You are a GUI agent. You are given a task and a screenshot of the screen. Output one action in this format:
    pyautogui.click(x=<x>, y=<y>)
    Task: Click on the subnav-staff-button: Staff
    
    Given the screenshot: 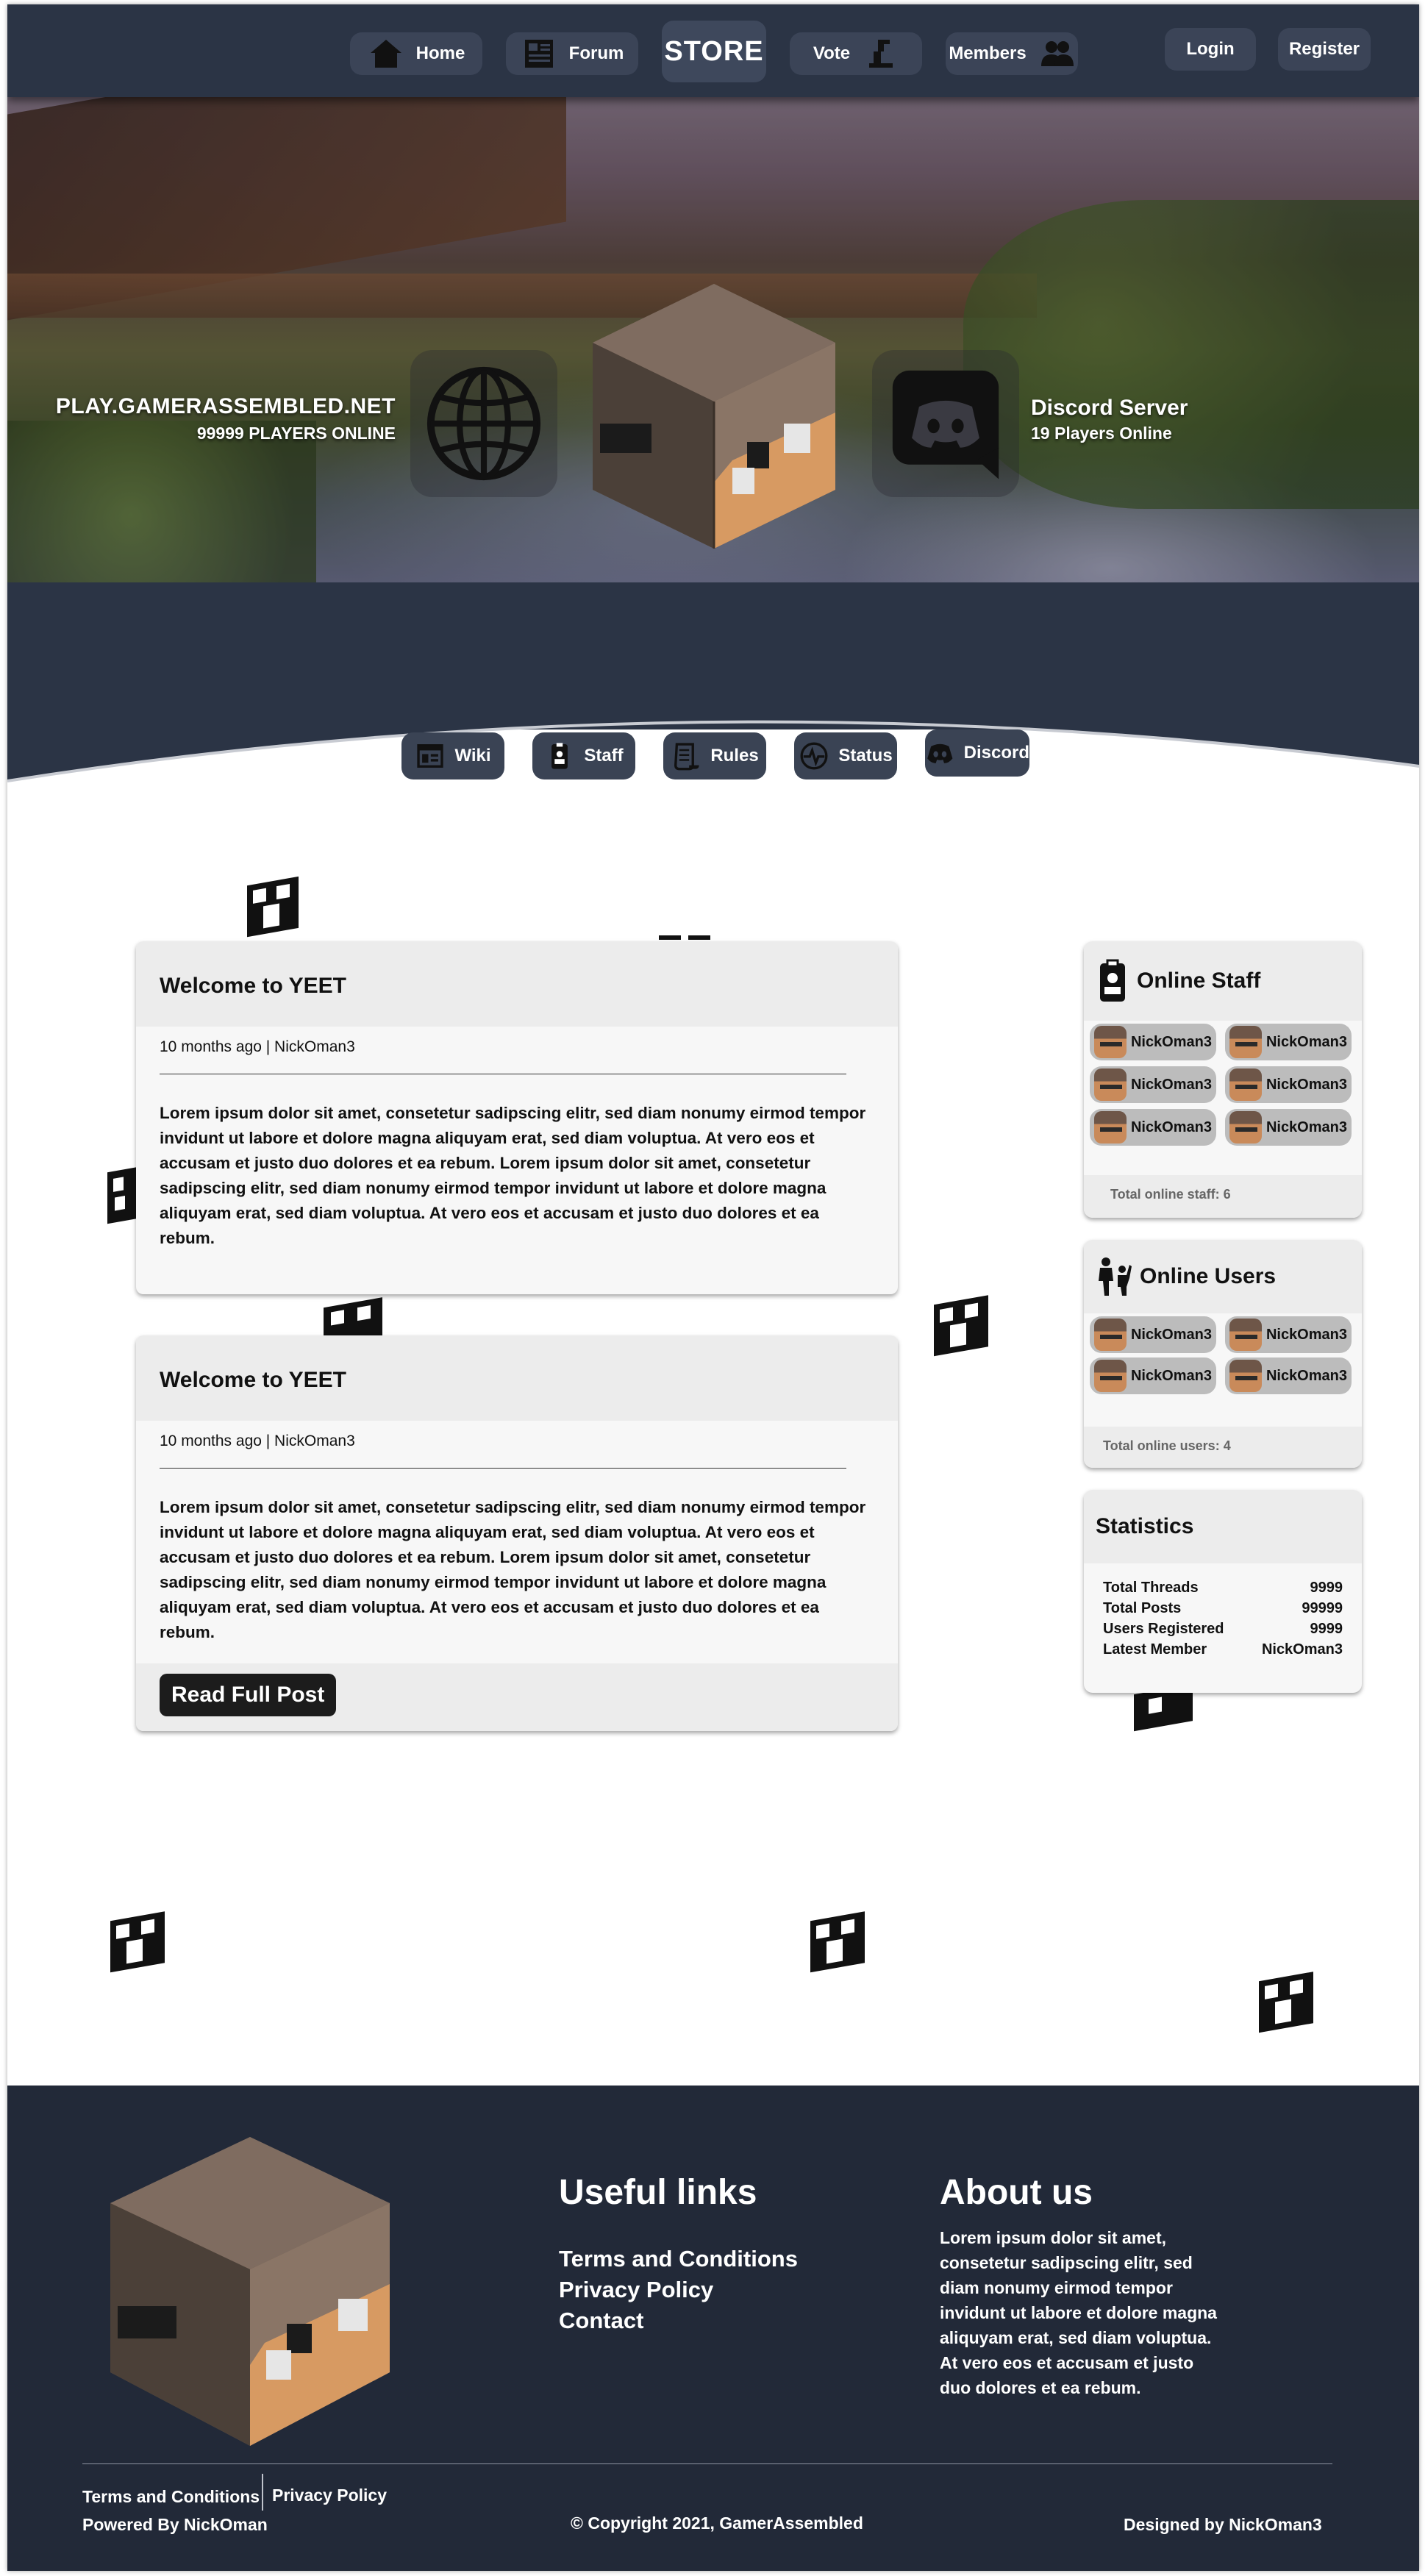 What is the action you would take?
    pyautogui.click(x=583, y=755)
    